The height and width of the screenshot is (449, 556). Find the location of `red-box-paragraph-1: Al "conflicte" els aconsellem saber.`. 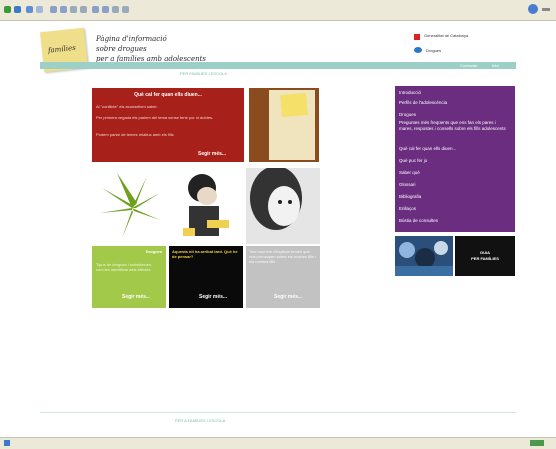

red-box-paragraph-1: Al "conflicte" els aconsellem saber. is located at coordinates (127, 106).